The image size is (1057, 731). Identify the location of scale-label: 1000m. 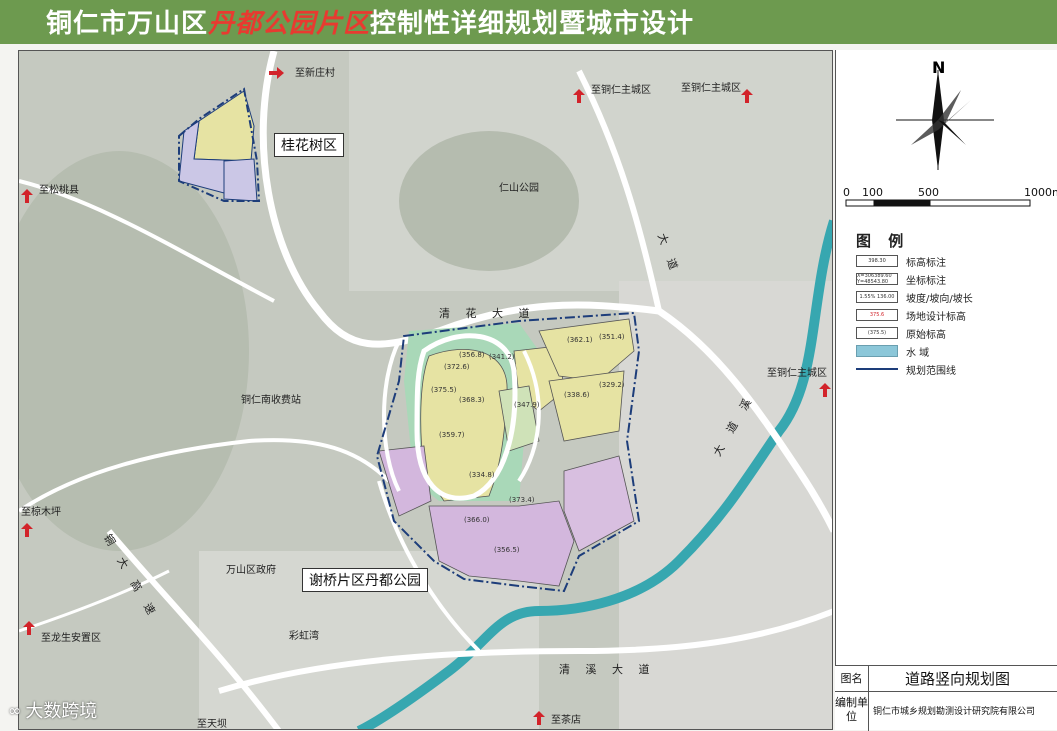
(1040, 192).